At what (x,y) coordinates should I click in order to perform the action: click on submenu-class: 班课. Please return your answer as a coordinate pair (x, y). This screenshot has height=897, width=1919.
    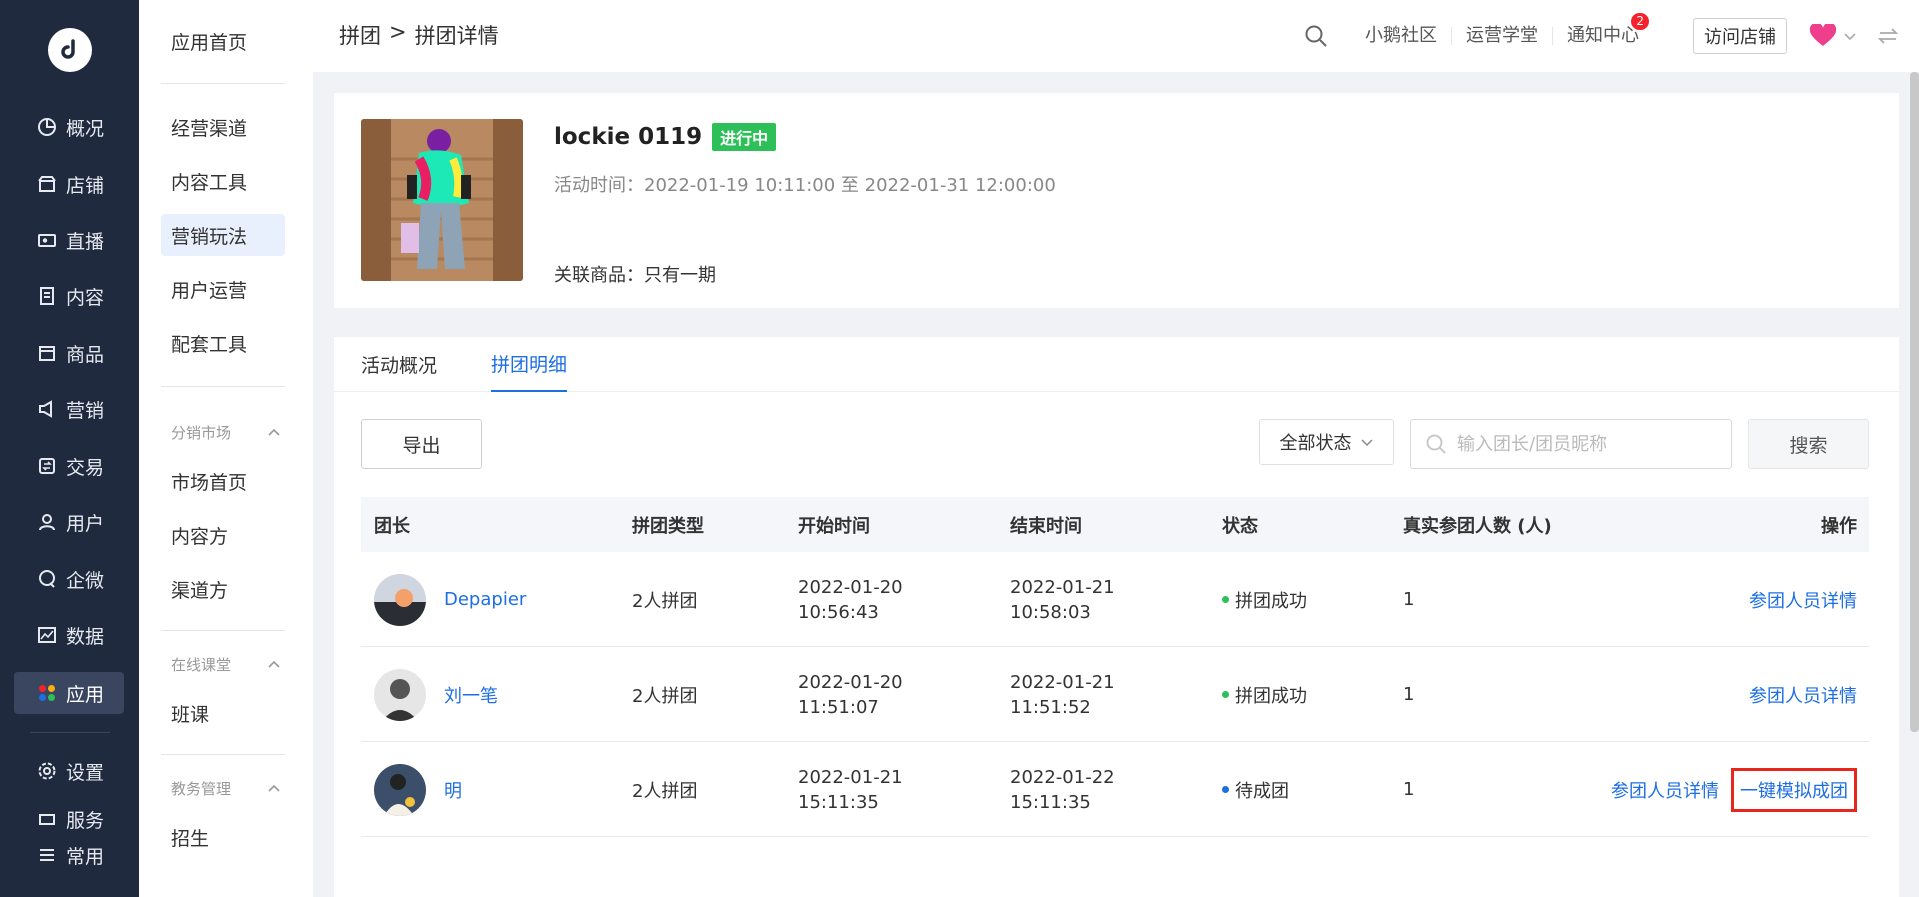
    Looking at the image, I should click on (223, 713).